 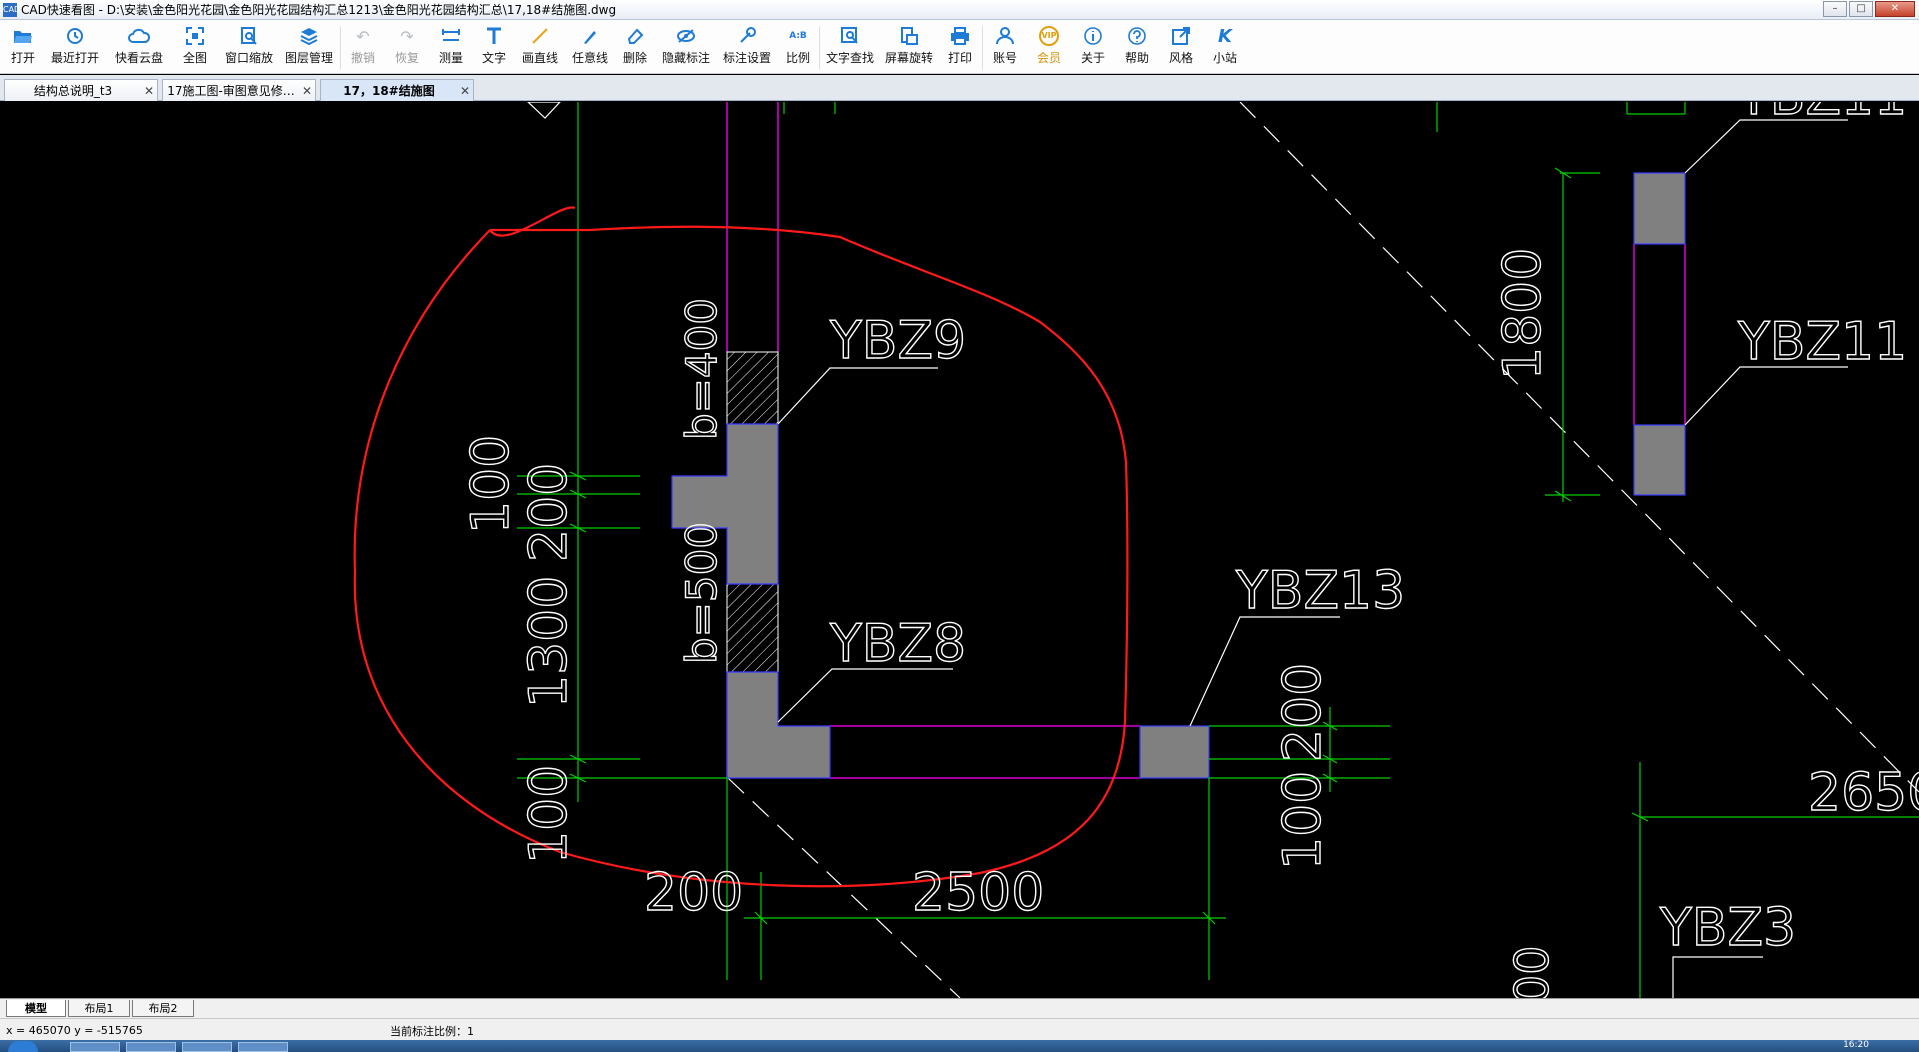 I want to click on os-taskbar: 16:20, so click(x=959, y=1046).